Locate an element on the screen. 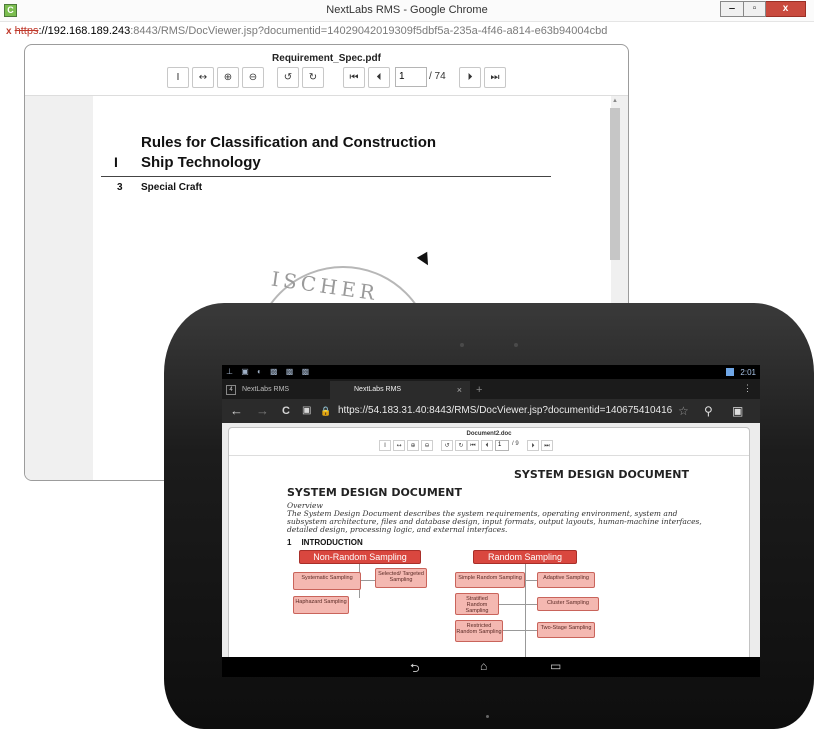  maximize-button: ▫ is located at coordinates (755, 9).